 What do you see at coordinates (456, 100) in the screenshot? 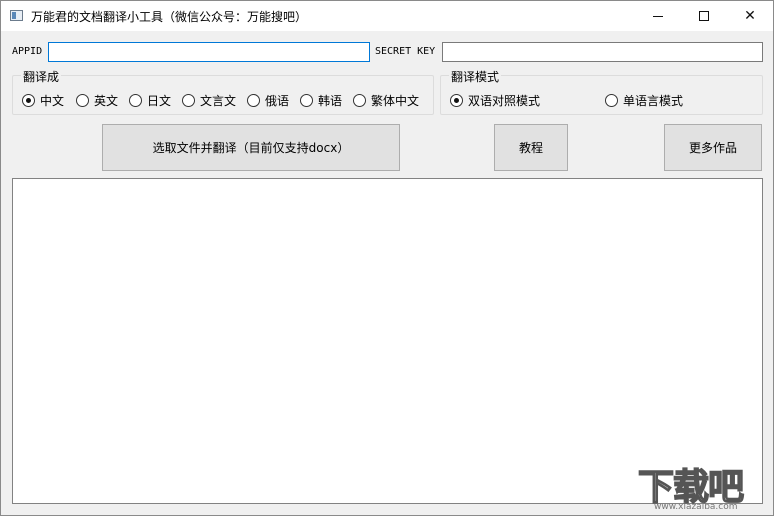
I see `radio-mode-bilingual-indicator` at bounding box center [456, 100].